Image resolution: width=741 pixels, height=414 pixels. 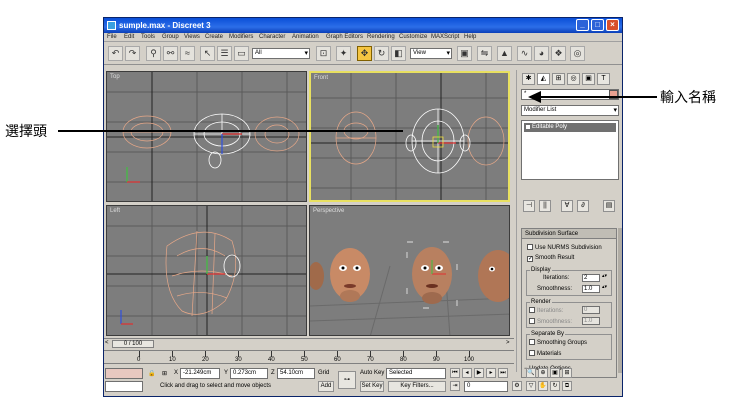 I want to click on render-smoothness-row: Smoothness:, so click(x=550, y=321).